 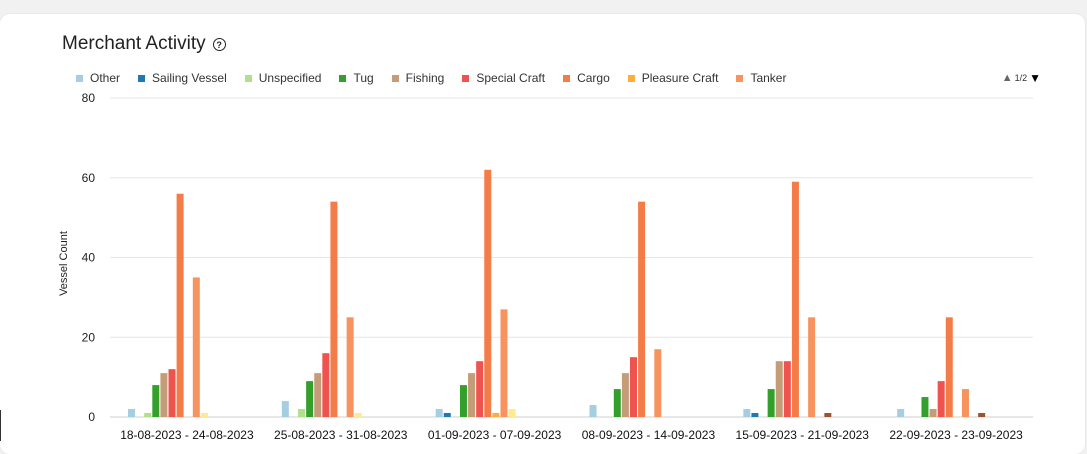 I want to click on x-tick-label: 25-08-2023 - 31-08-2023, so click(x=341, y=434).